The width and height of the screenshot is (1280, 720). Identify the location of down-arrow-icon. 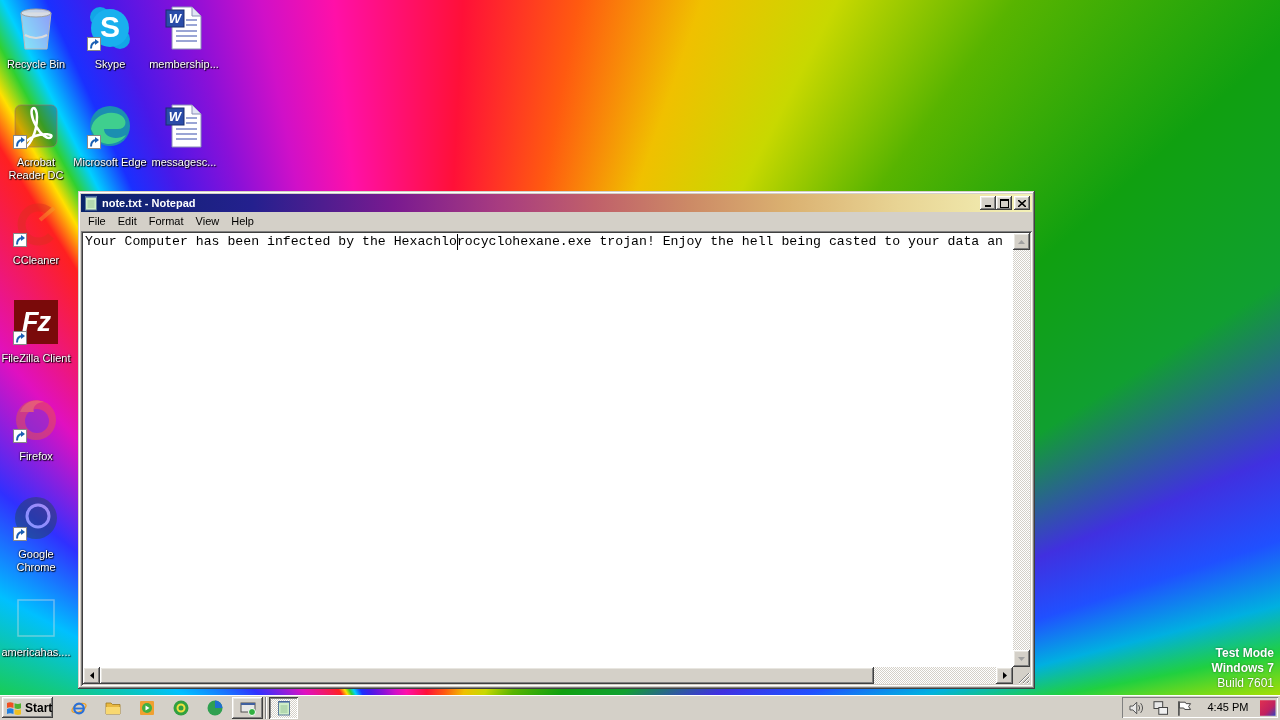
(1021, 658).